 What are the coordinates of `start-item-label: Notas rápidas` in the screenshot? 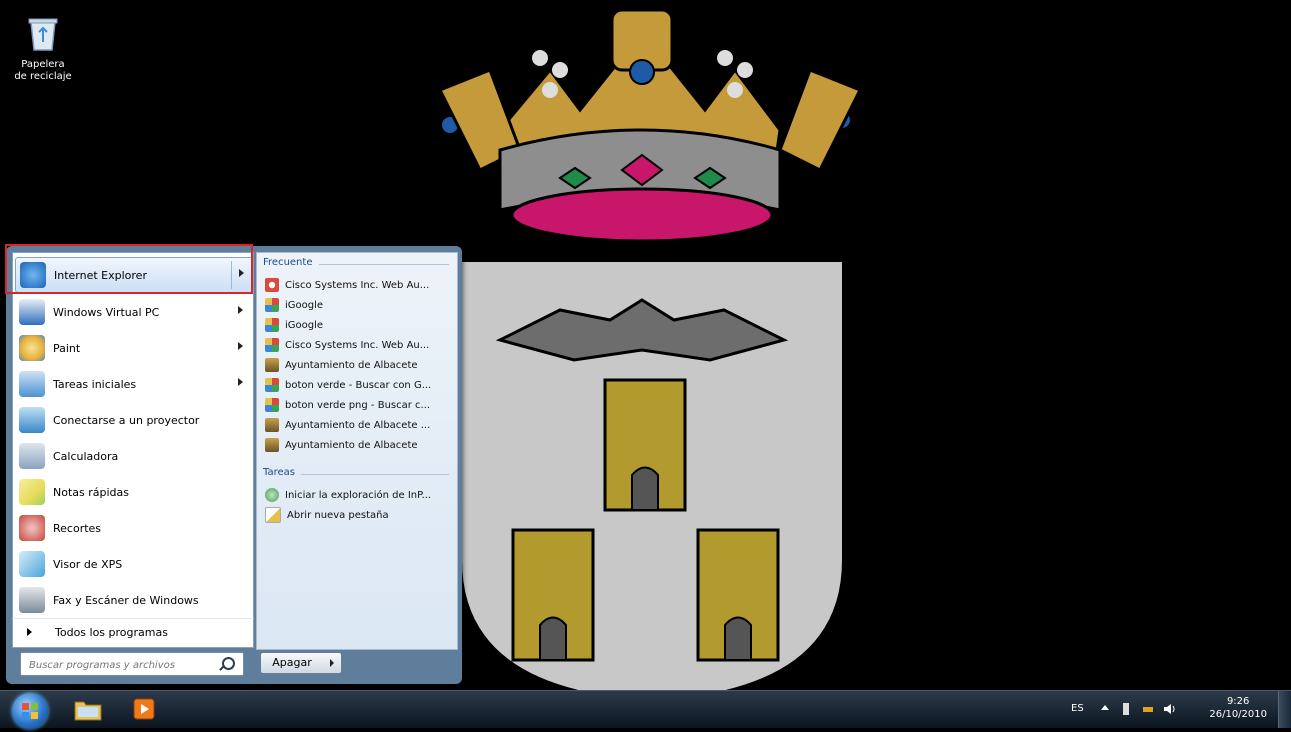 It's located at (91, 492).